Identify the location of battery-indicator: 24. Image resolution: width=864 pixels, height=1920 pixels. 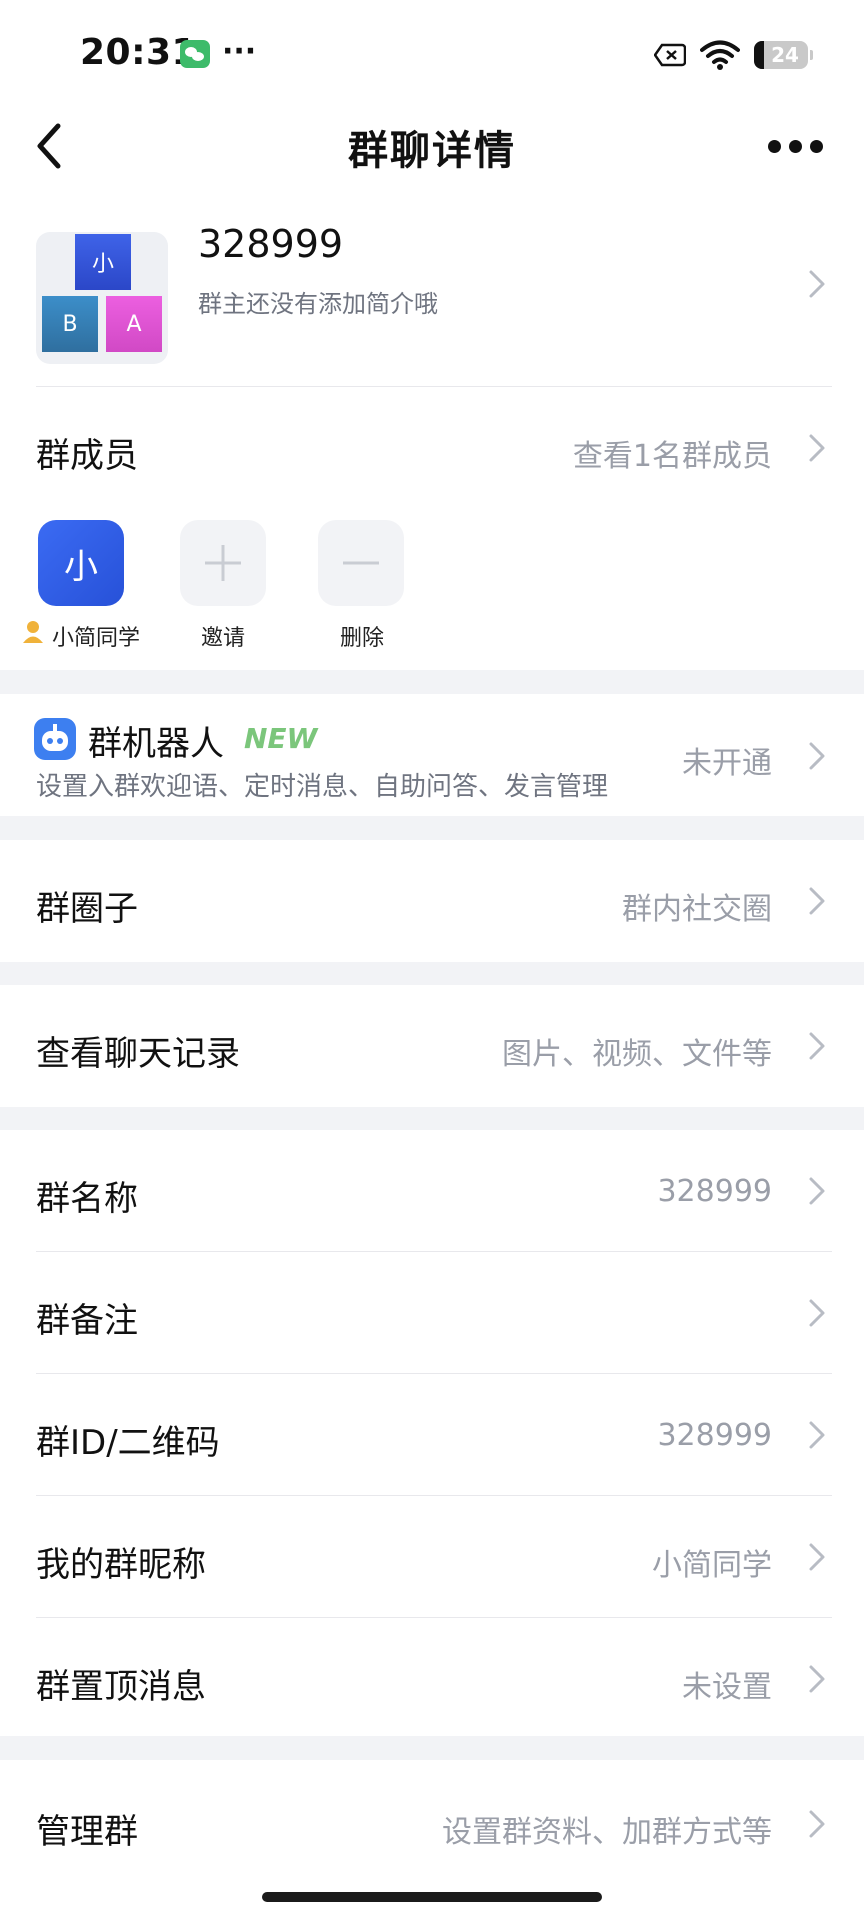
(783, 55).